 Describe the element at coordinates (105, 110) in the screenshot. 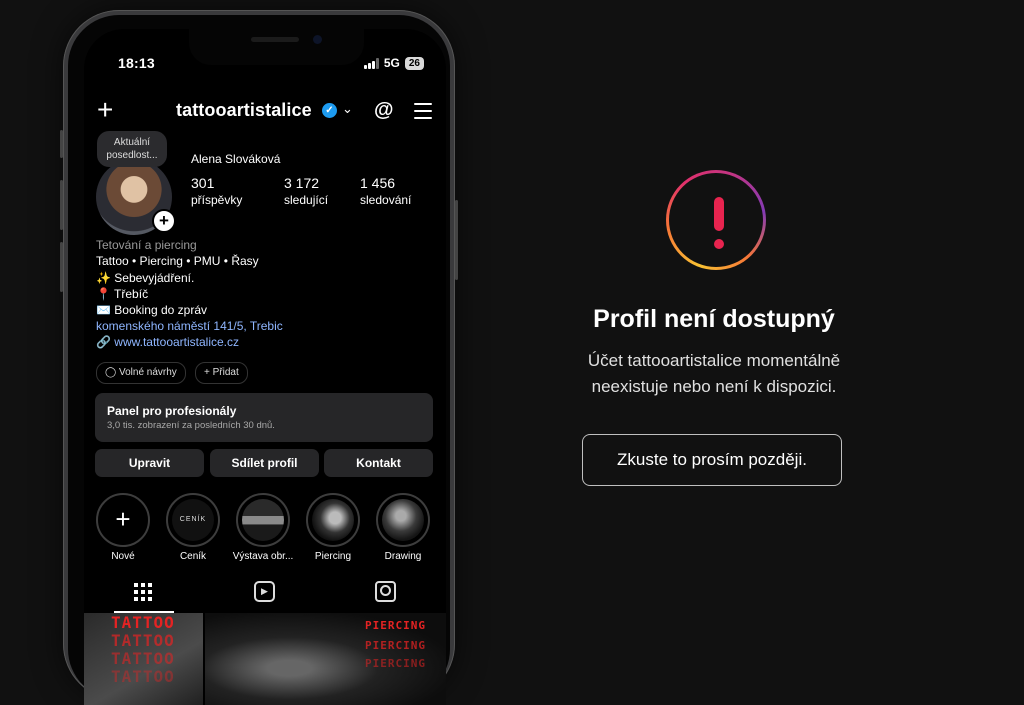

I see `create-plus-icon: +` at that location.